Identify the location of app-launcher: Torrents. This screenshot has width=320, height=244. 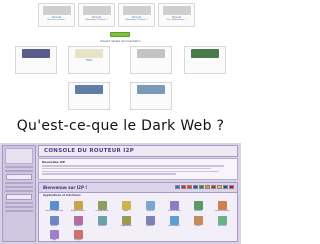
(198, 207).